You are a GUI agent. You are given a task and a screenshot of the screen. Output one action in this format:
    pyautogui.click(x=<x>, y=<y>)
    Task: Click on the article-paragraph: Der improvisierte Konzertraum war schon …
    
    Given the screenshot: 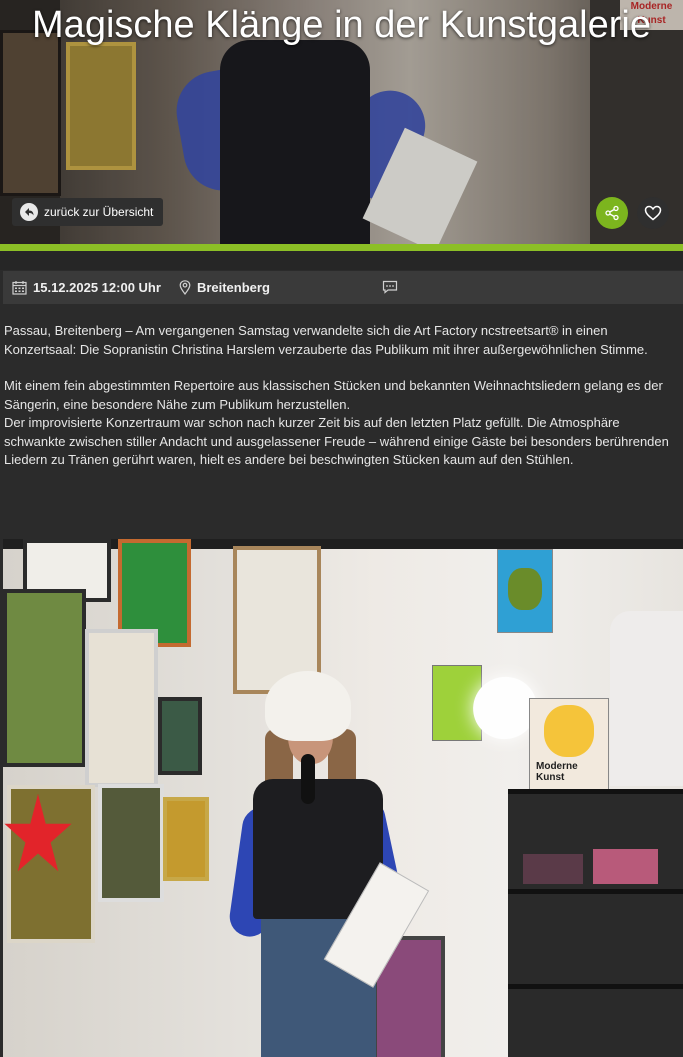 What is the action you would take?
    pyautogui.click(x=336, y=441)
    